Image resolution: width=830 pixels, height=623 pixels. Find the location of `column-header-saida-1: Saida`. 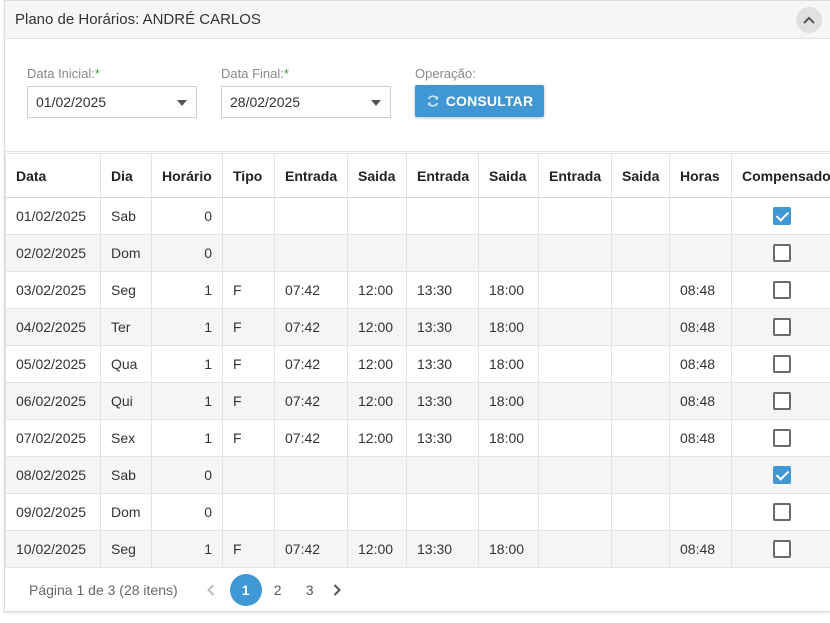

column-header-saida-1: Saida is located at coordinates (377, 175).